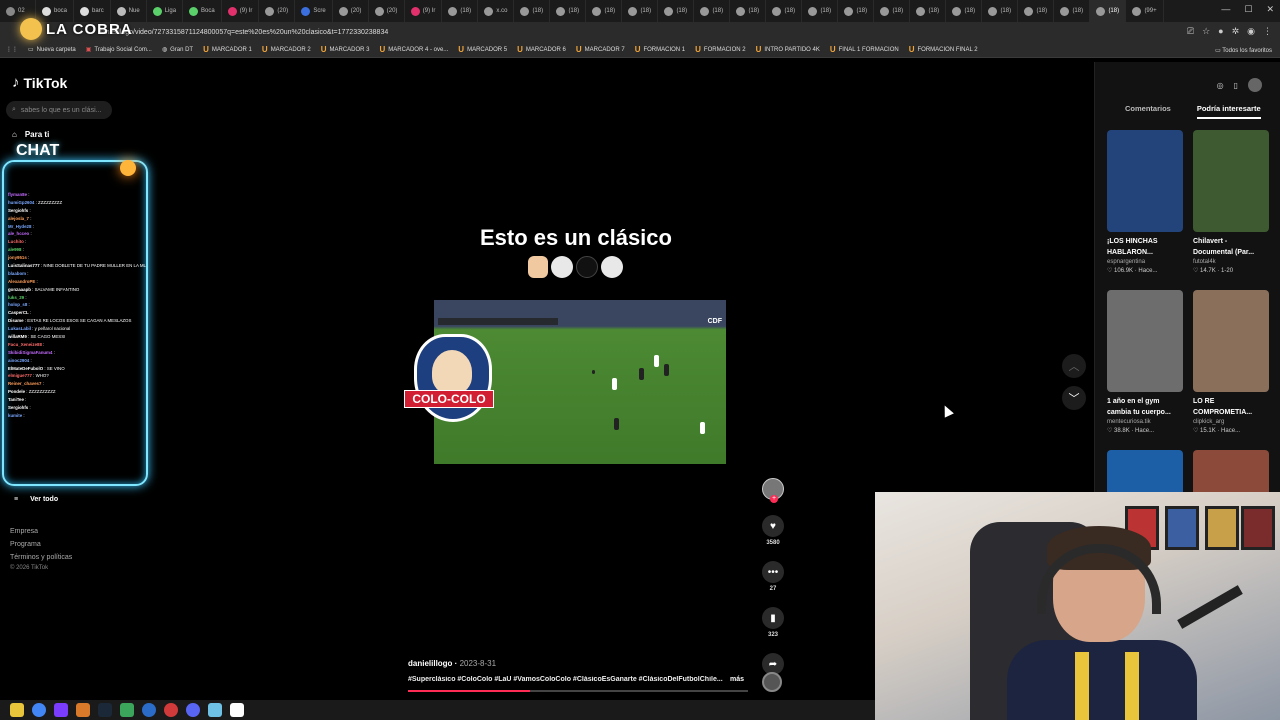  Describe the element at coordinates (773, 572) in the screenshot. I see `comment-button: •••` at that location.